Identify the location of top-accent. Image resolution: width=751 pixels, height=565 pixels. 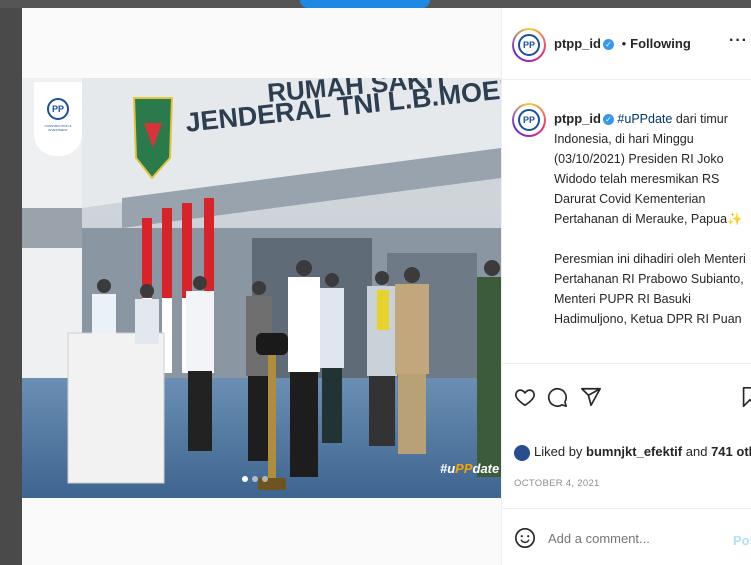
(365, 4).